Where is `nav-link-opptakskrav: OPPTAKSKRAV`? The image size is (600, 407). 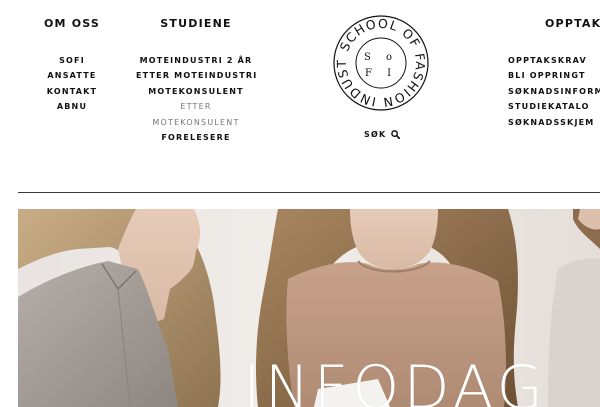 nav-link-opptakskrav: OPPTAKSKRAV is located at coordinates (549, 60).